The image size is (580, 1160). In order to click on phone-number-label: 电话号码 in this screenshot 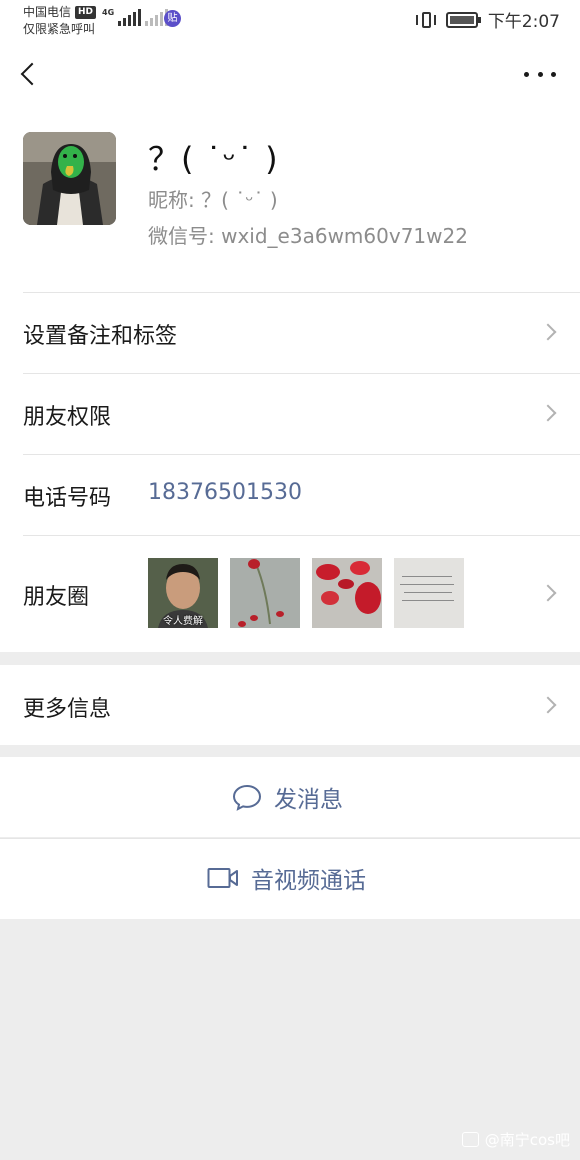, I will do `click(67, 498)`.